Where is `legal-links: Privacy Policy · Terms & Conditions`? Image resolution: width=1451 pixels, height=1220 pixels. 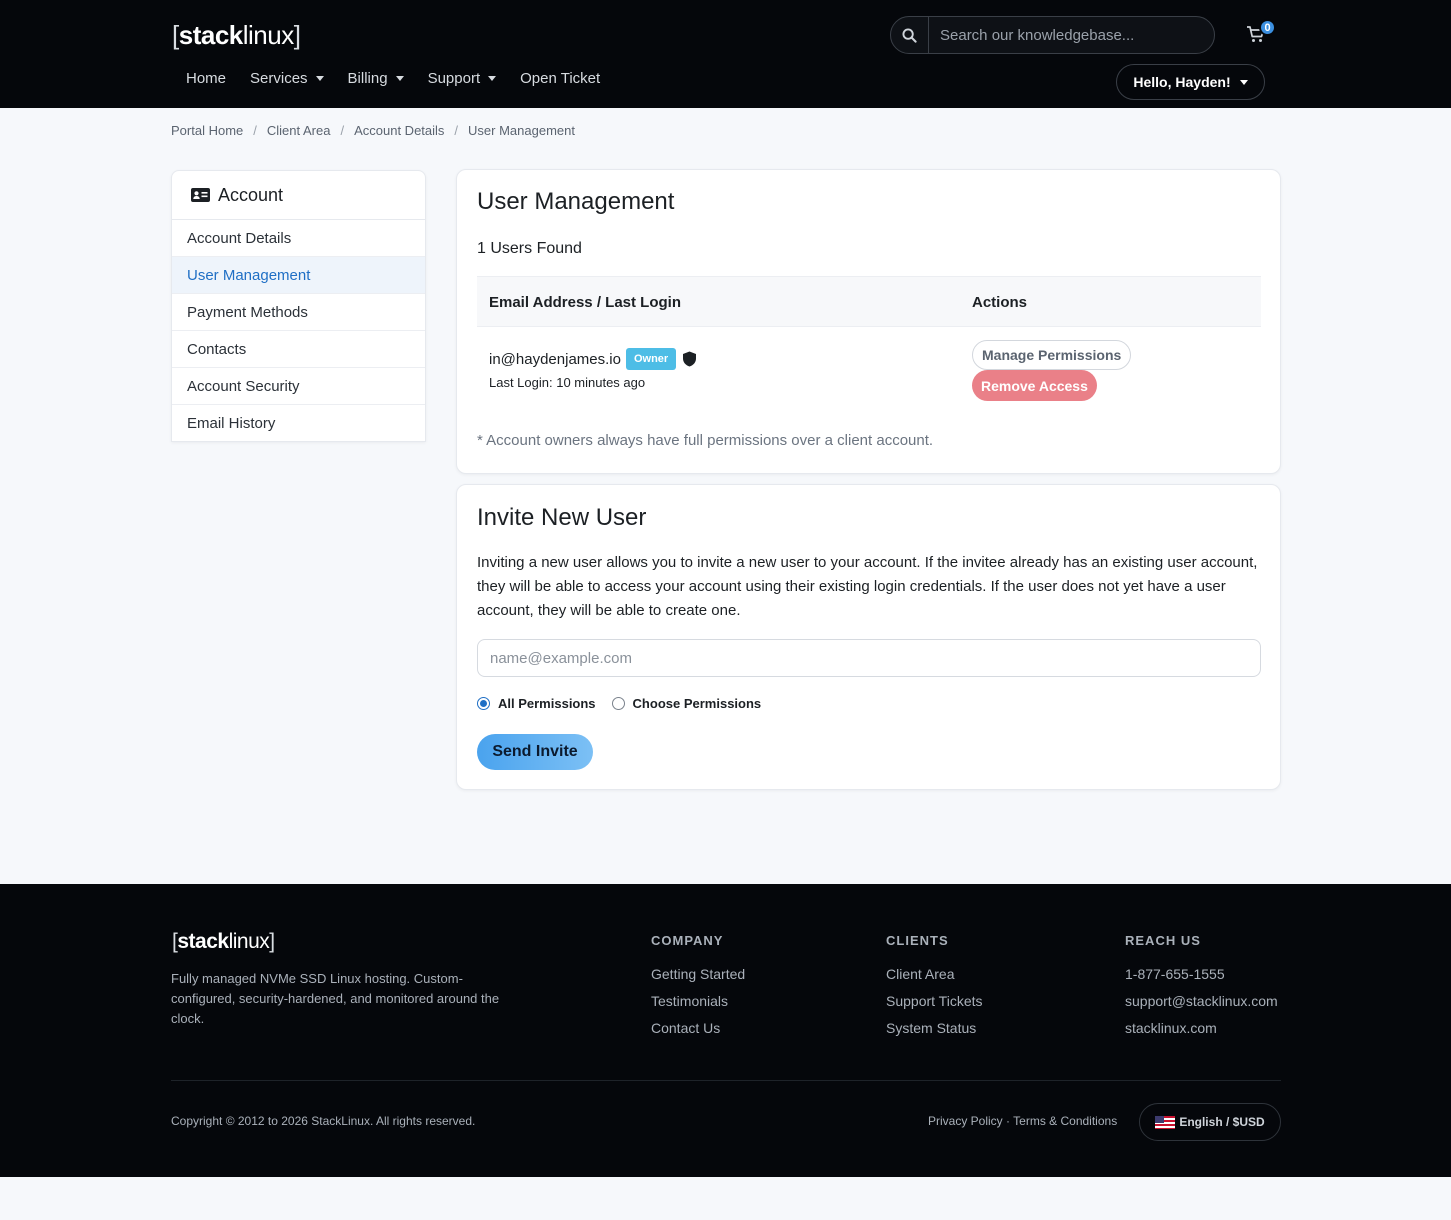 legal-links: Privacy Policy · Terms & Conditions is located at coordinates (1023, 1121).